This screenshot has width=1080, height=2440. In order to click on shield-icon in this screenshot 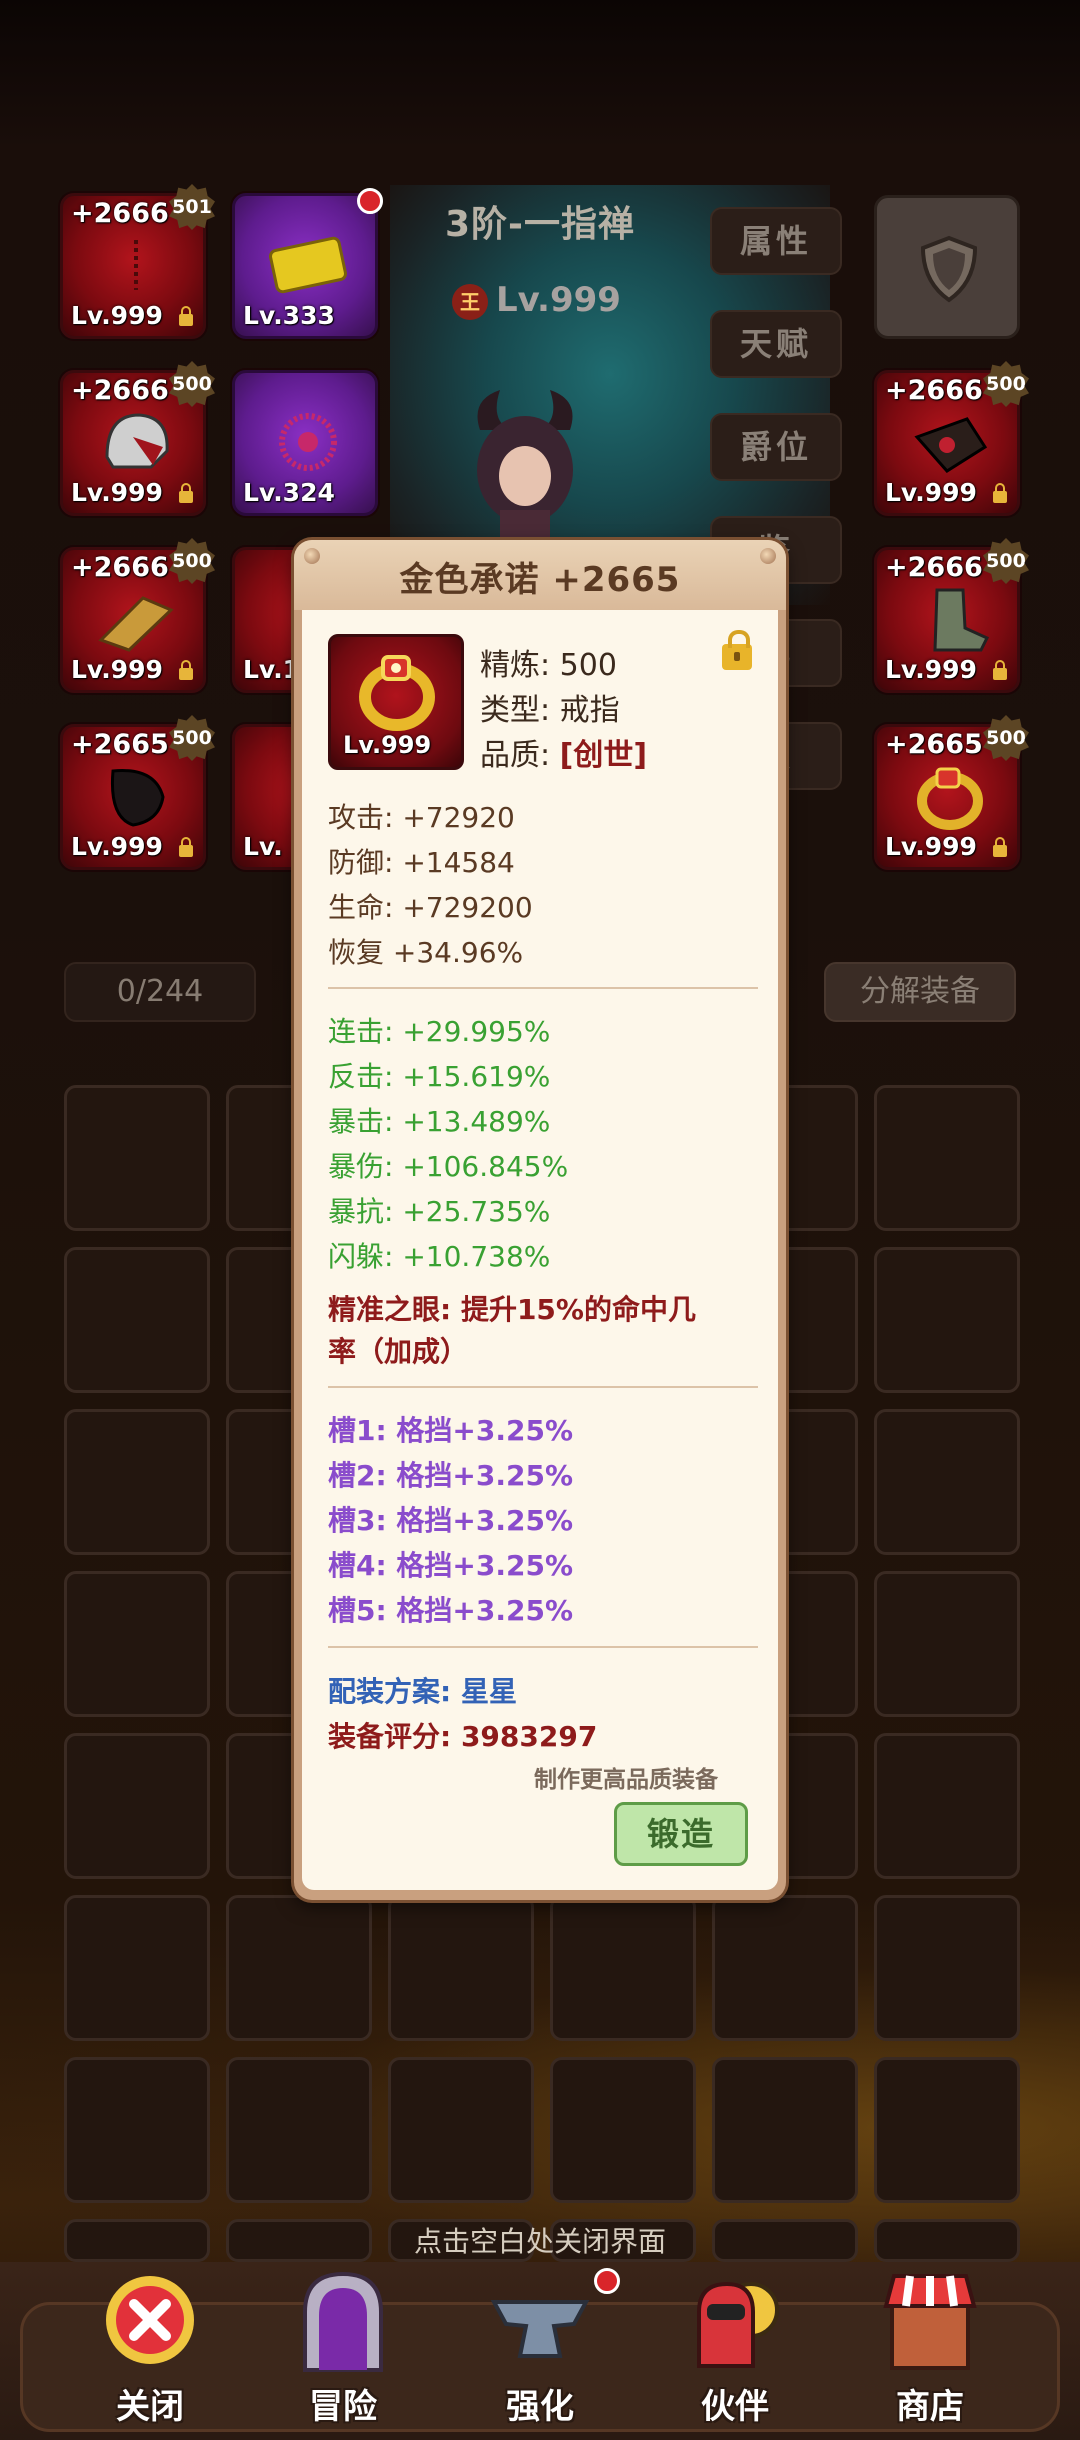, I will do `click(949, 269)`.